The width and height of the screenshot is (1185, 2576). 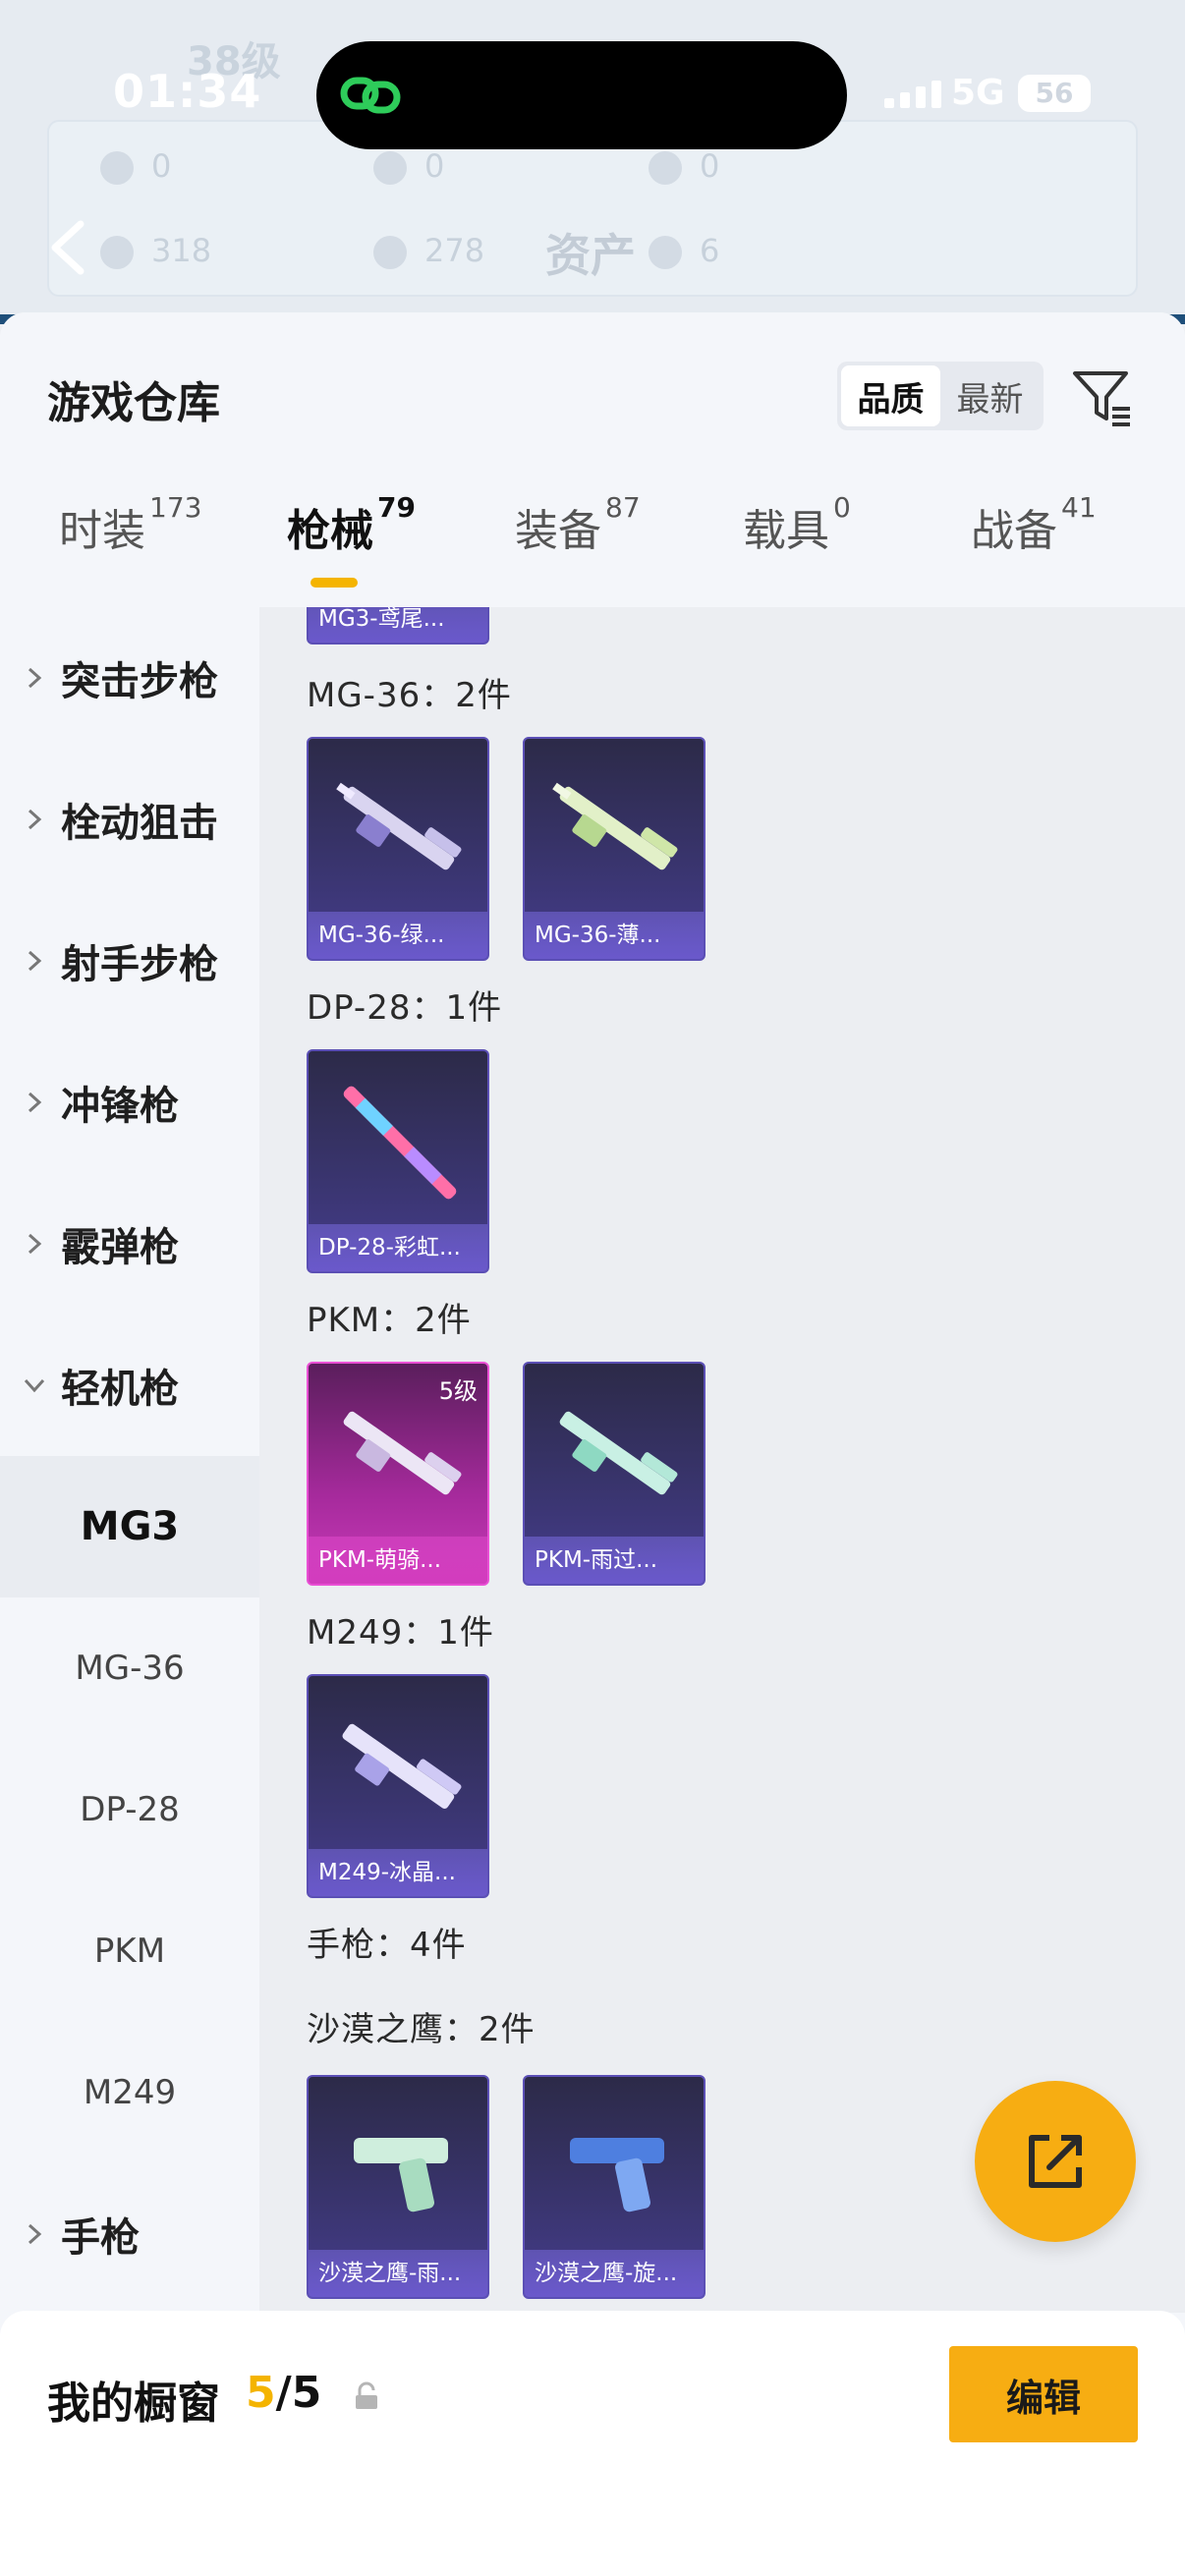 I want to click on tab-label: 装备, so click(x=558, y=531).